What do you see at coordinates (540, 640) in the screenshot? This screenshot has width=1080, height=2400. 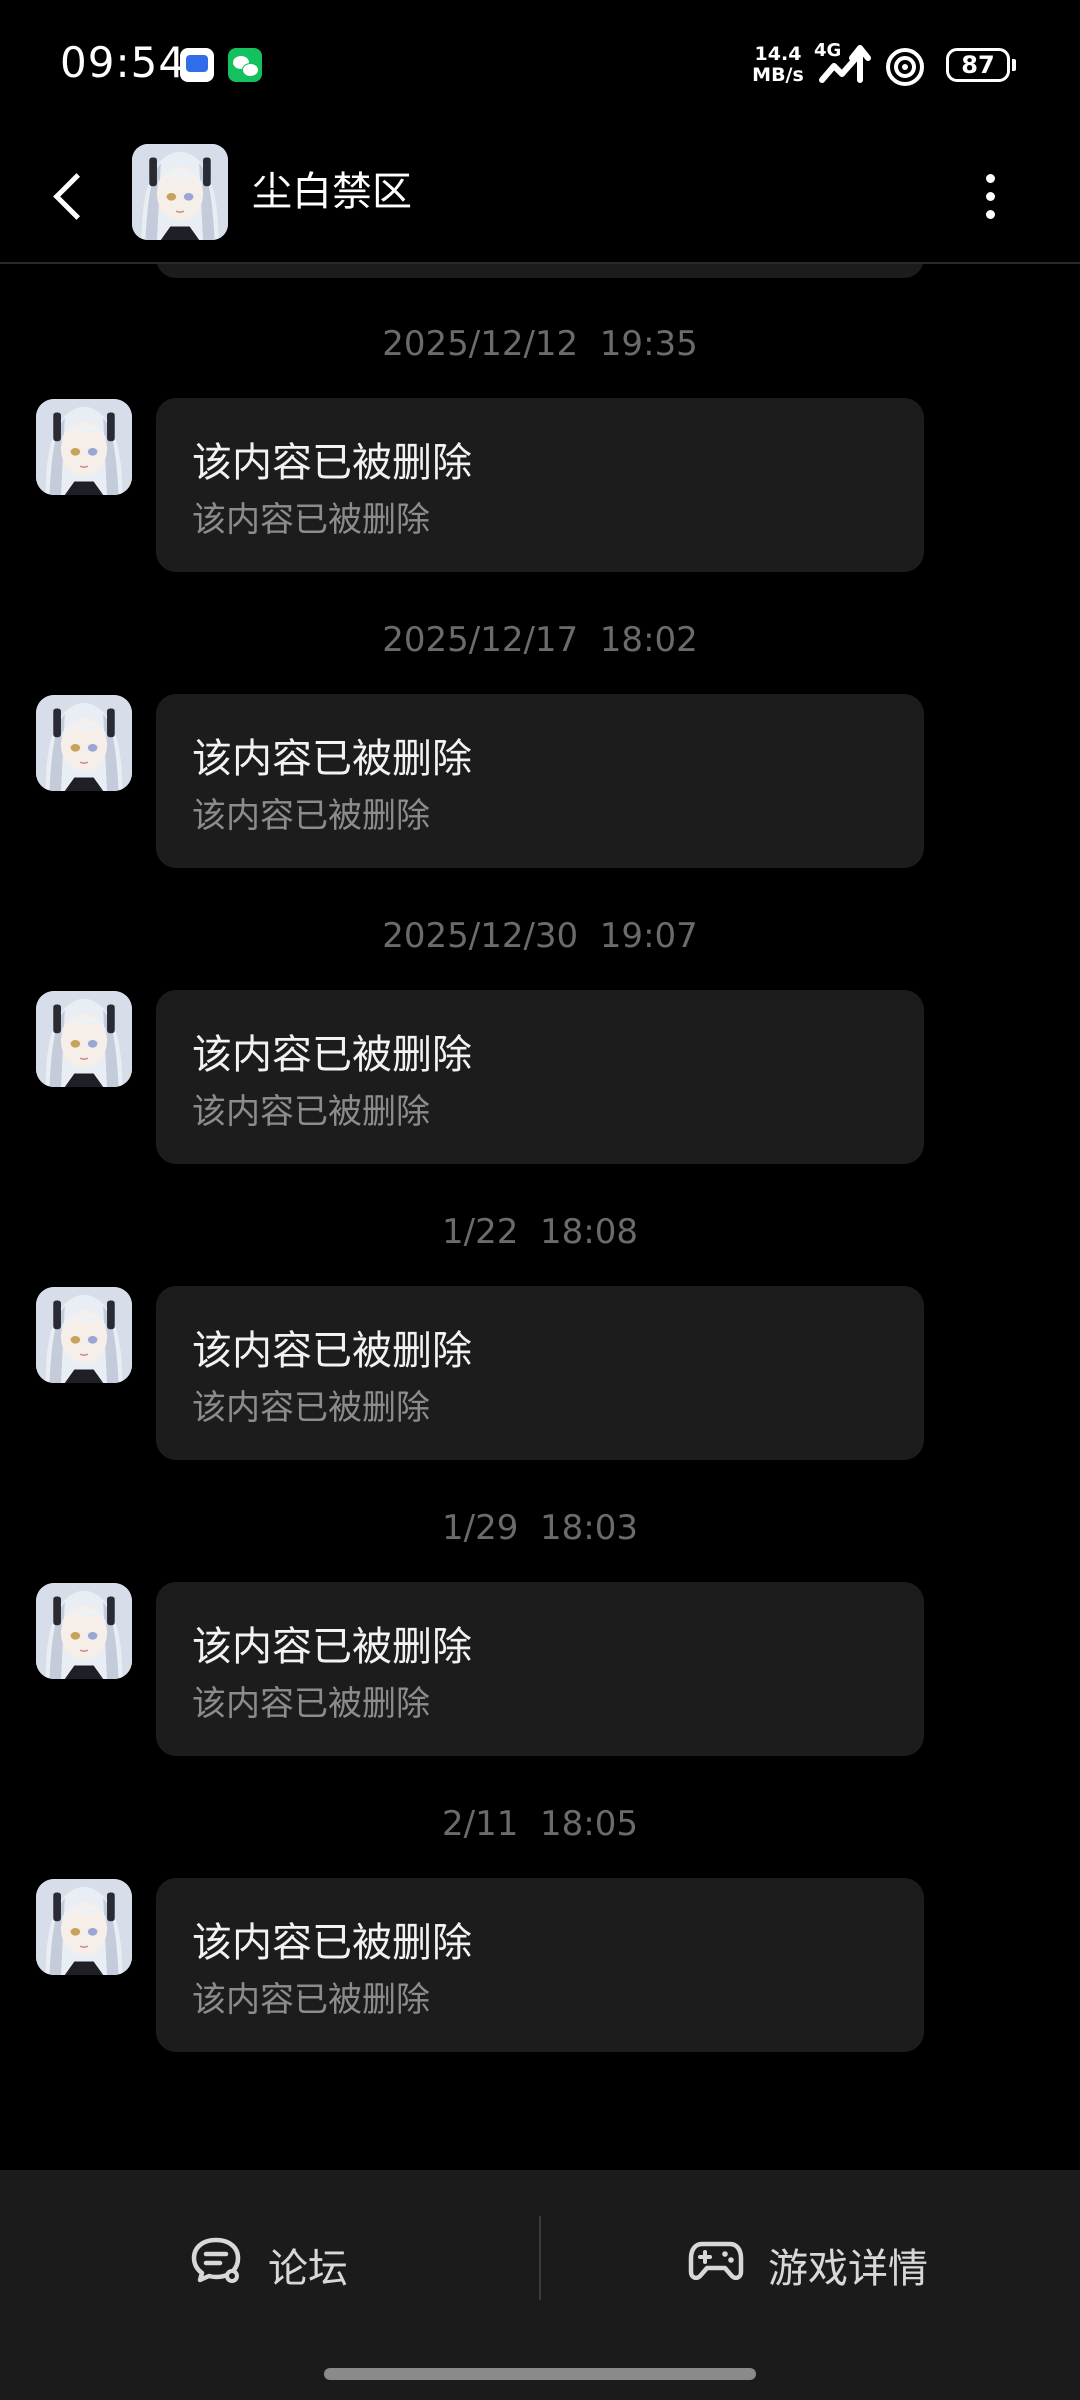 I see `message-timestamp: 2025/12/17 18:02` at bounding box center [540, 640].